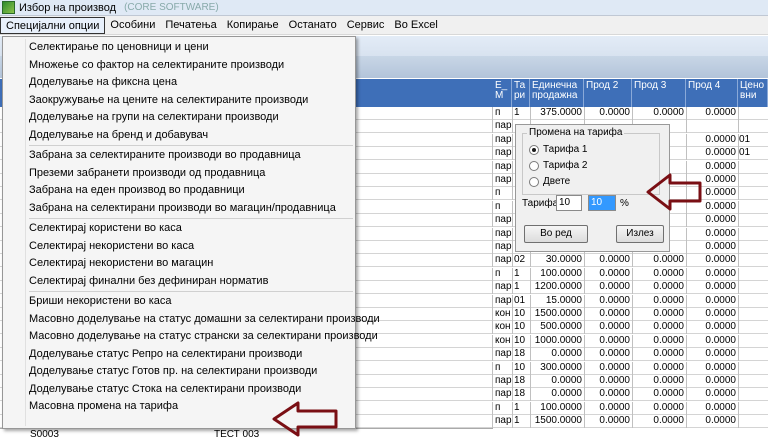  What do you see at coordinates (753, 93) in the screenshot?
I see `column-header: Цено вни` at bounding box center [753, 93].